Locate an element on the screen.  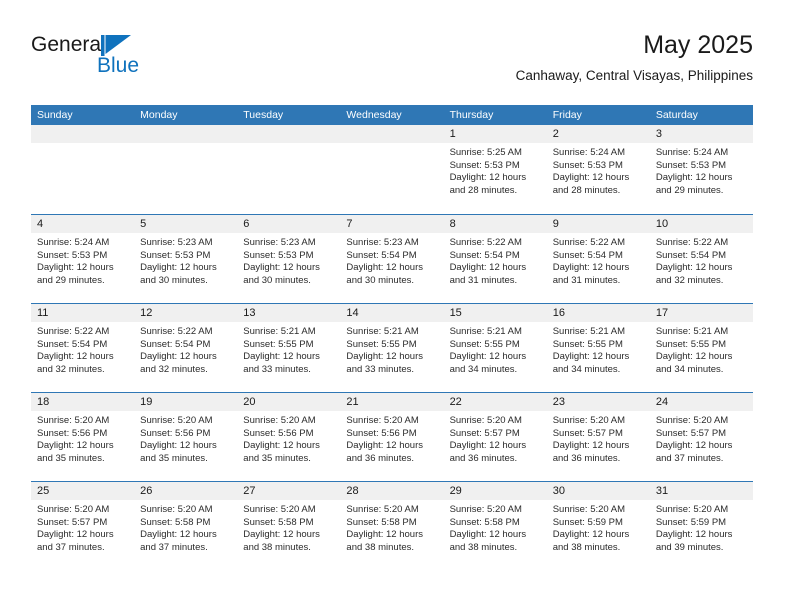
daylight-text-line2: and 33 minutes. is located at coordinates (277, 369).